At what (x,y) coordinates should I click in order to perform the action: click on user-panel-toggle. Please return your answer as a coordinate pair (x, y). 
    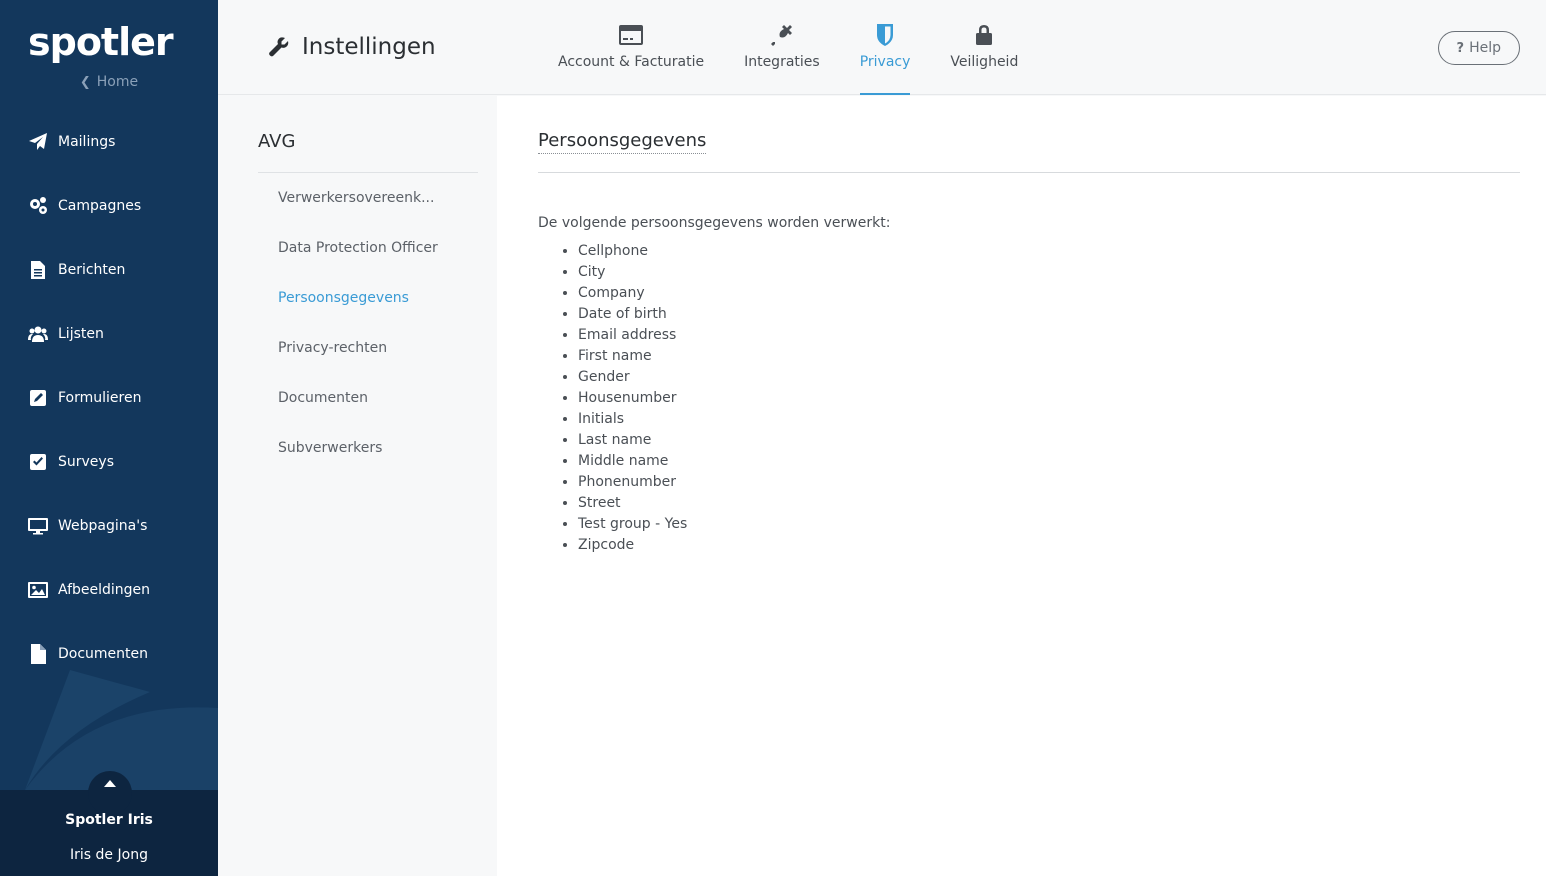
    Looking at the image, I should click on (110, 793).